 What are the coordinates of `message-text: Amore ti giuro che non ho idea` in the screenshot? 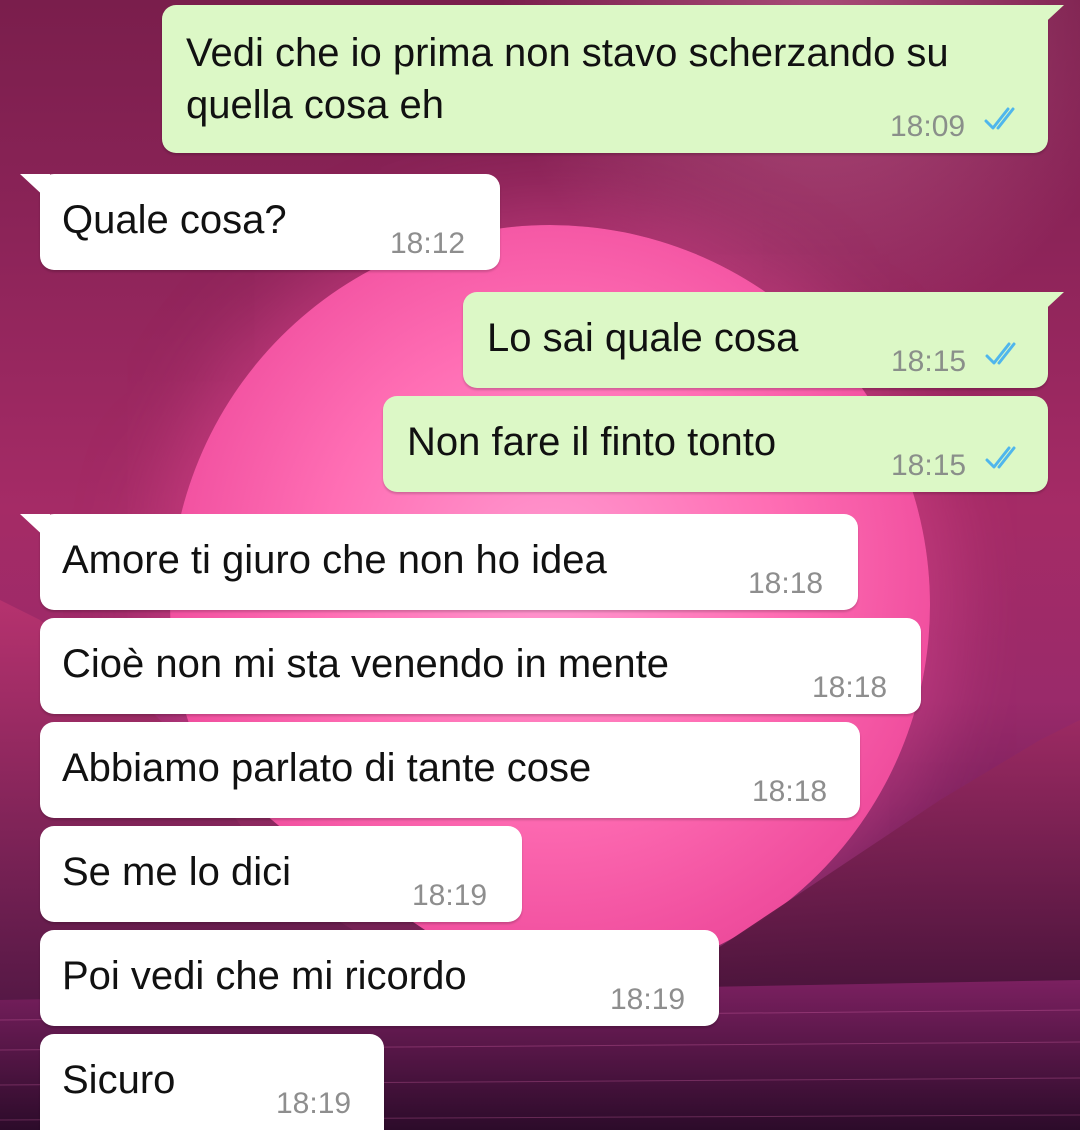 It's located at (334, 560).